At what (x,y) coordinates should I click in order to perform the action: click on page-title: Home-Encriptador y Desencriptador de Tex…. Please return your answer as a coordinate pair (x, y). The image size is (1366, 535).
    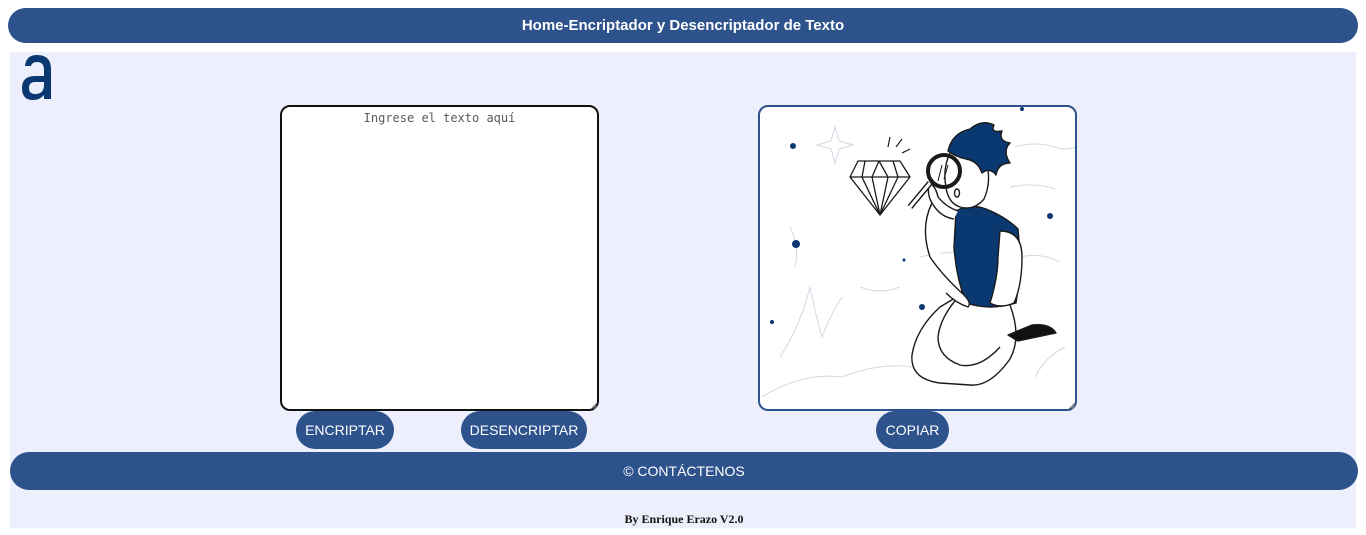
    Looking at the image, I should click on (683, 25).